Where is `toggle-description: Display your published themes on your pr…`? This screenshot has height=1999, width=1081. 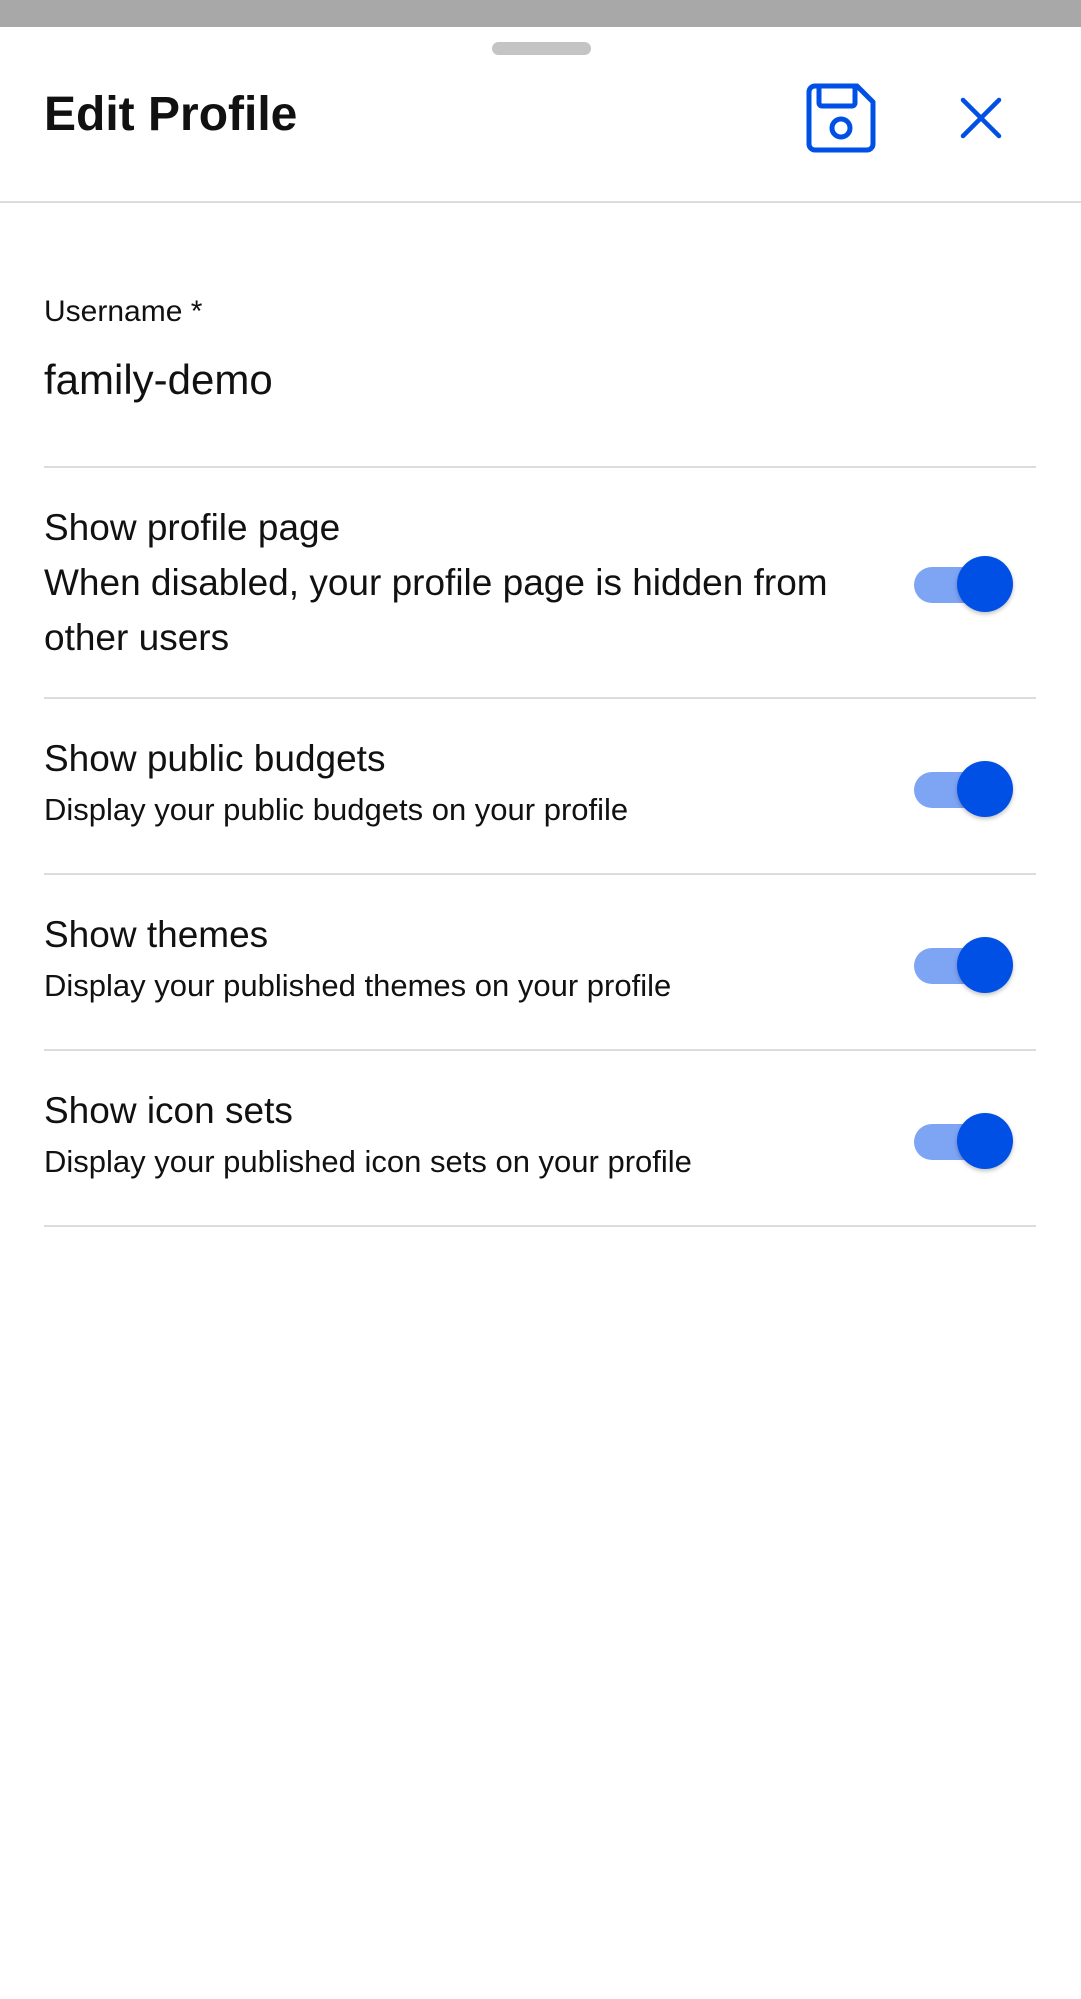 toggle-description: Display your published themes on your pr… is located at coordinates (358, 985).